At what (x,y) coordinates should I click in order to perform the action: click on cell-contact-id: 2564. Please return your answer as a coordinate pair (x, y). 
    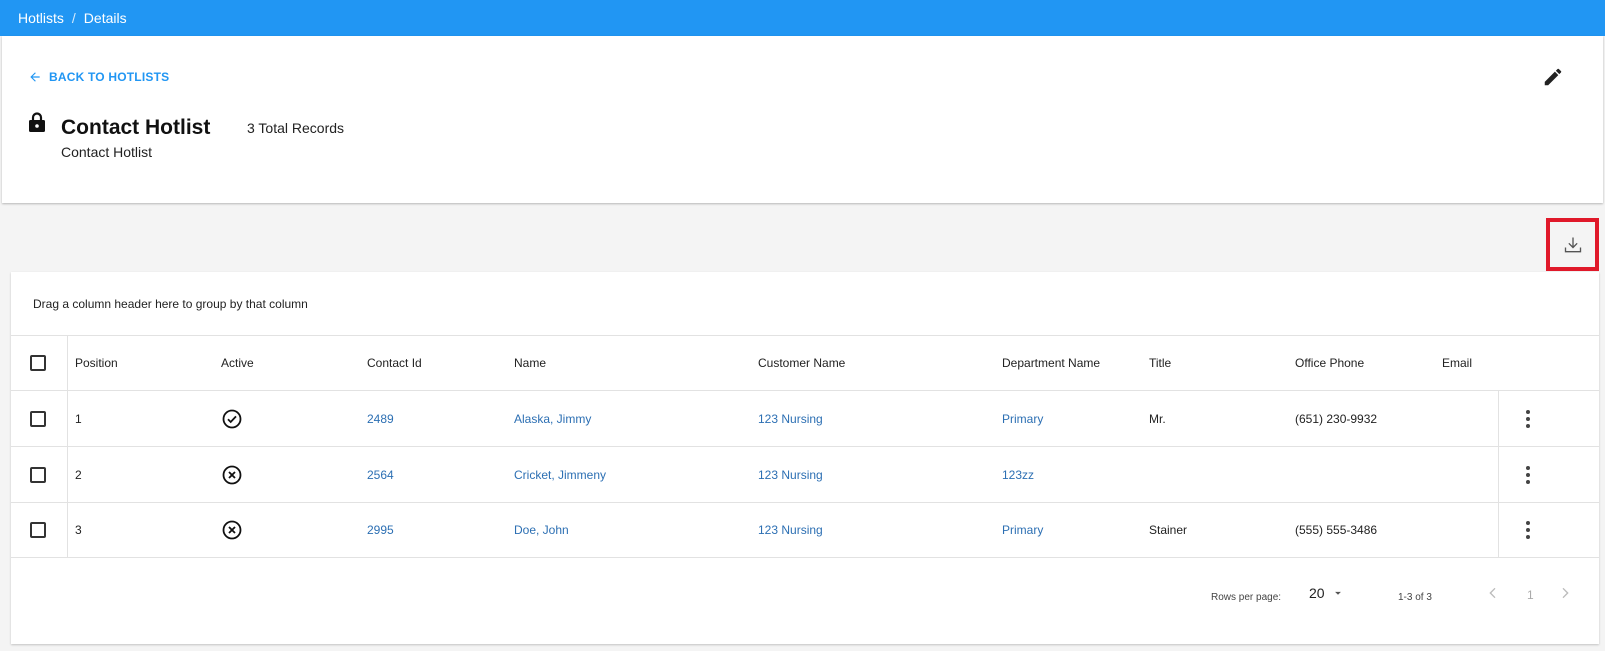
    Looking at the image, I should click on (380, 474).